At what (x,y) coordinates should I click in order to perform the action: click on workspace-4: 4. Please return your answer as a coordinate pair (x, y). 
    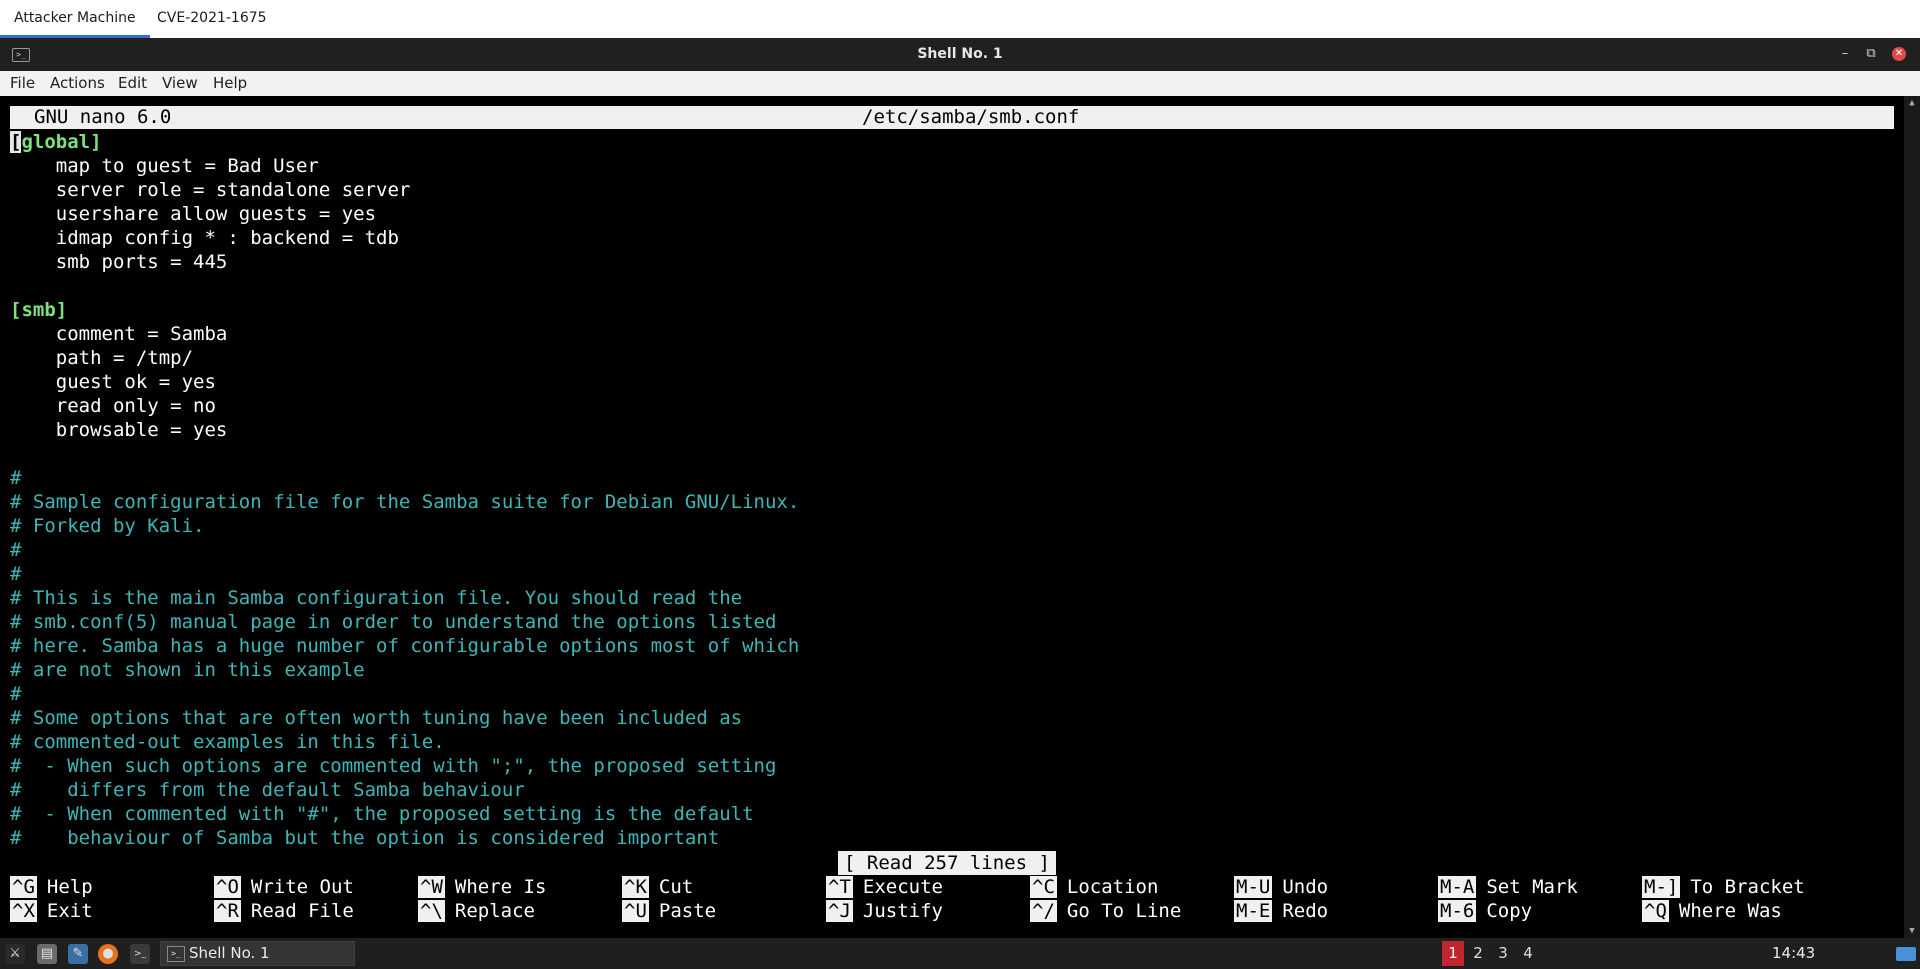
    Looking at the image, I should click on (1528, 953).